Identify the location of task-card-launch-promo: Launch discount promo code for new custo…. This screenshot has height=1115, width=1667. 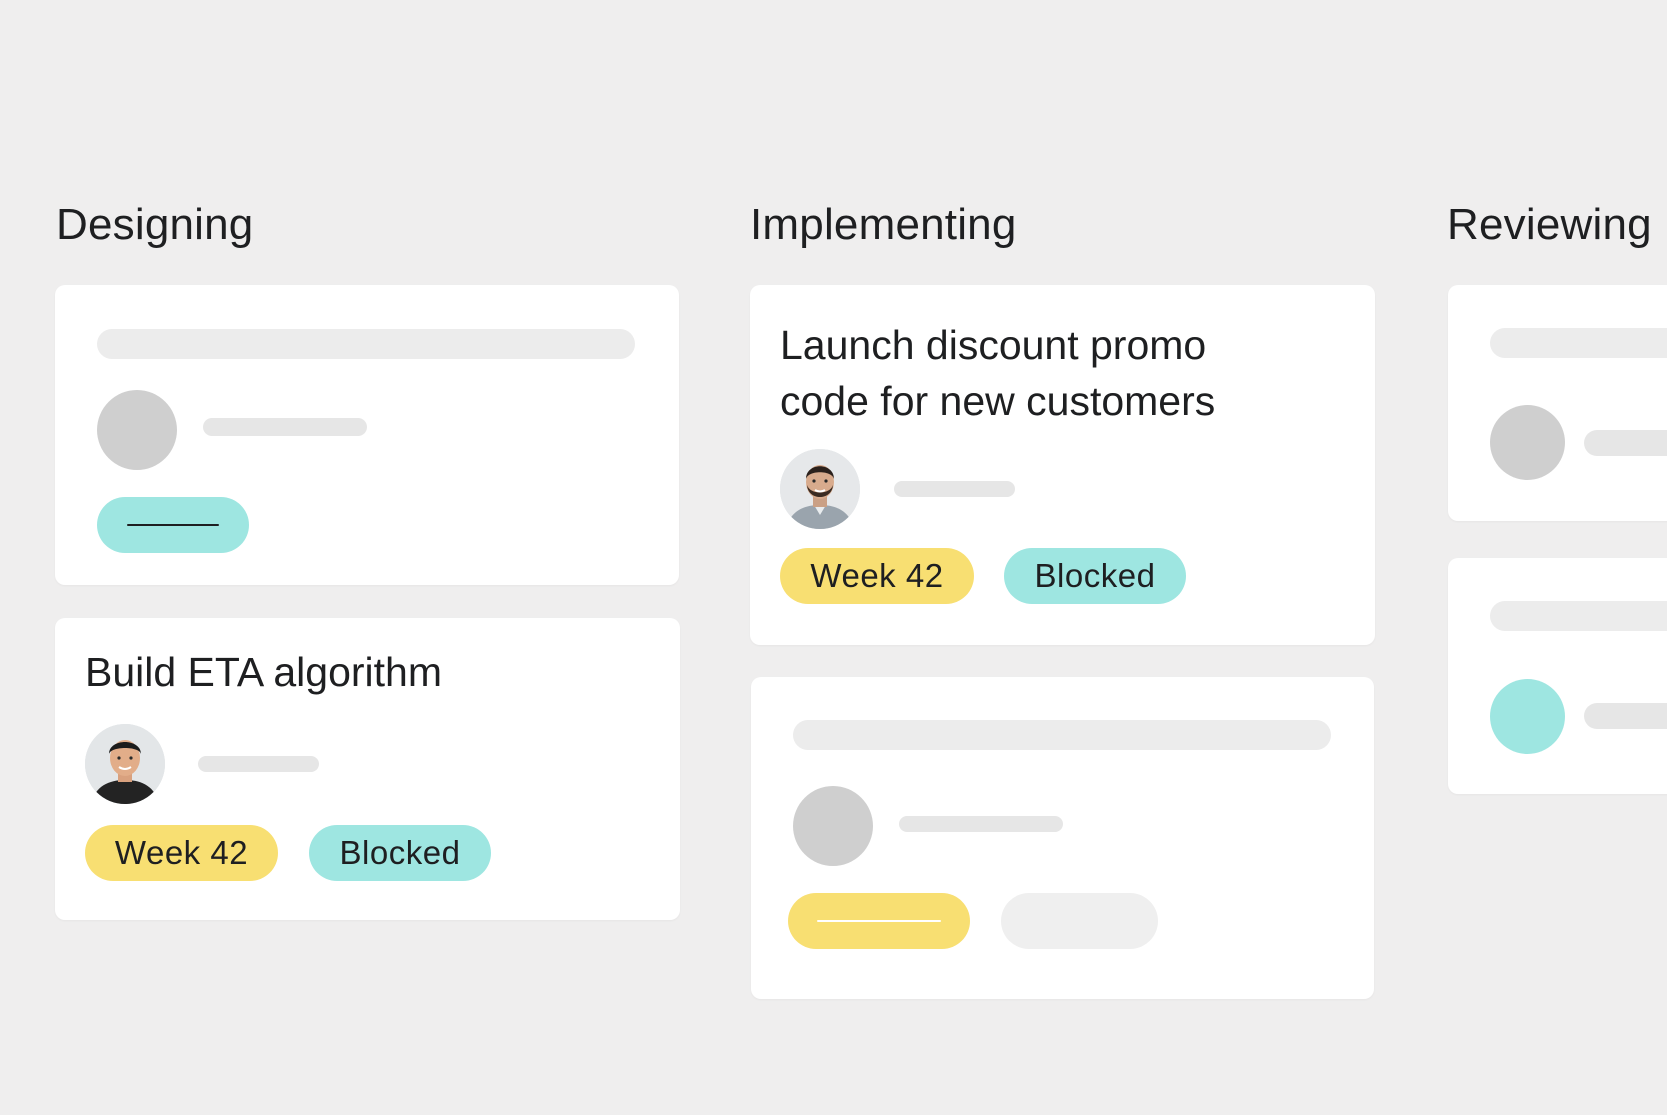
(1062, 465).